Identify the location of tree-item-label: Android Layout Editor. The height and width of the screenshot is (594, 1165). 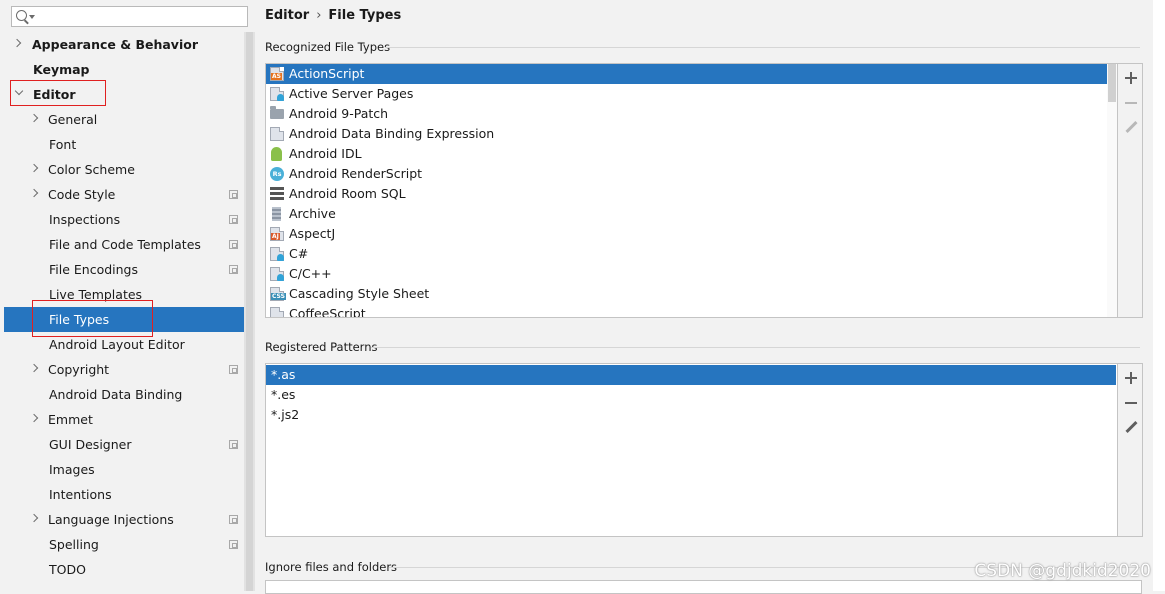
(117, 344).